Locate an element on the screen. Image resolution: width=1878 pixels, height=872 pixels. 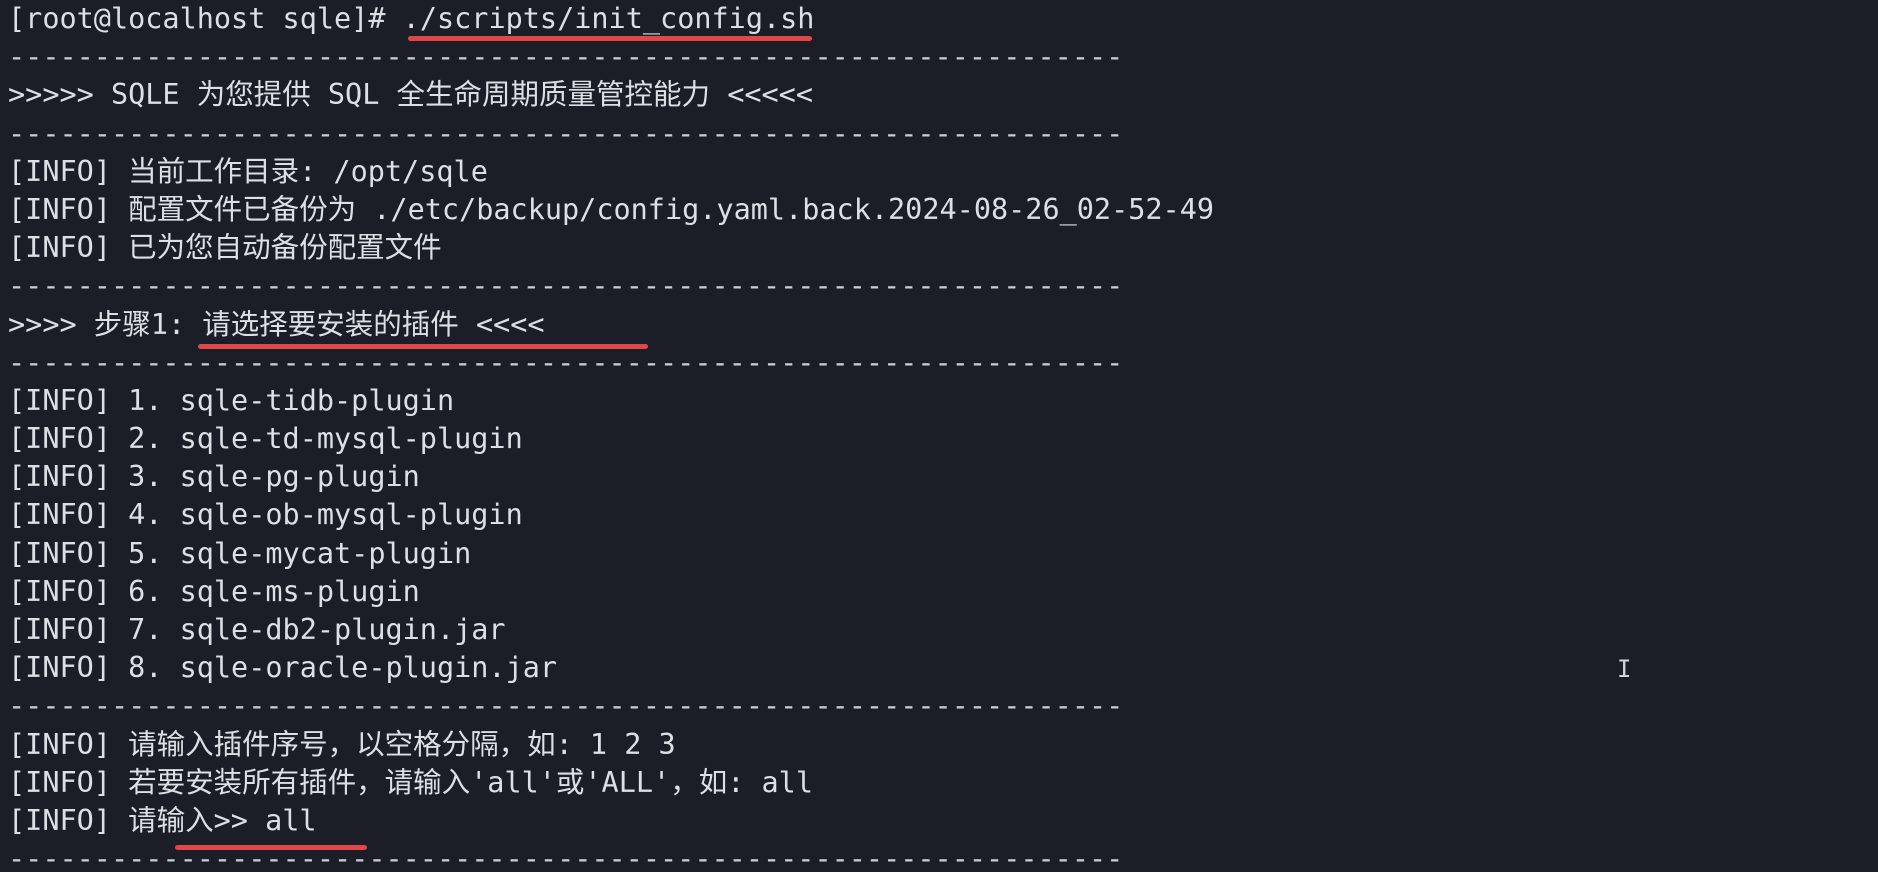
plugin-list-item: [INFO] 5. sqle-mycat-plugin is located at coordinates (240, 553).